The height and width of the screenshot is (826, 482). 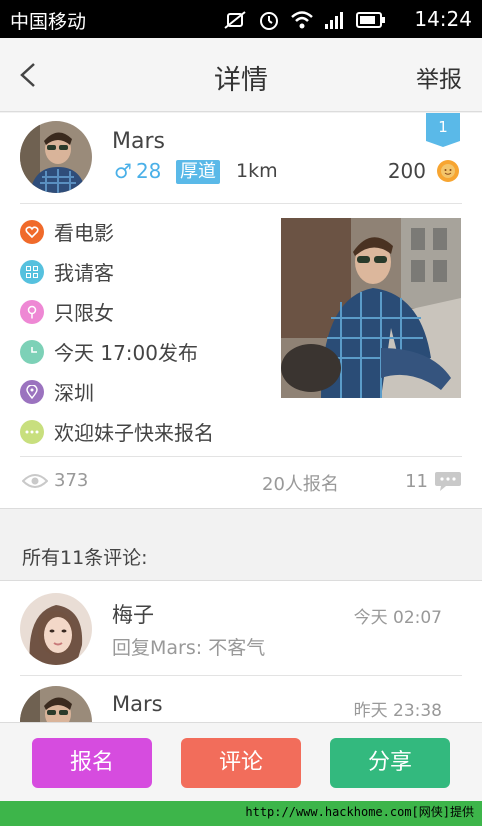 I want to click on eye-icon, so click(x=35, y=480).